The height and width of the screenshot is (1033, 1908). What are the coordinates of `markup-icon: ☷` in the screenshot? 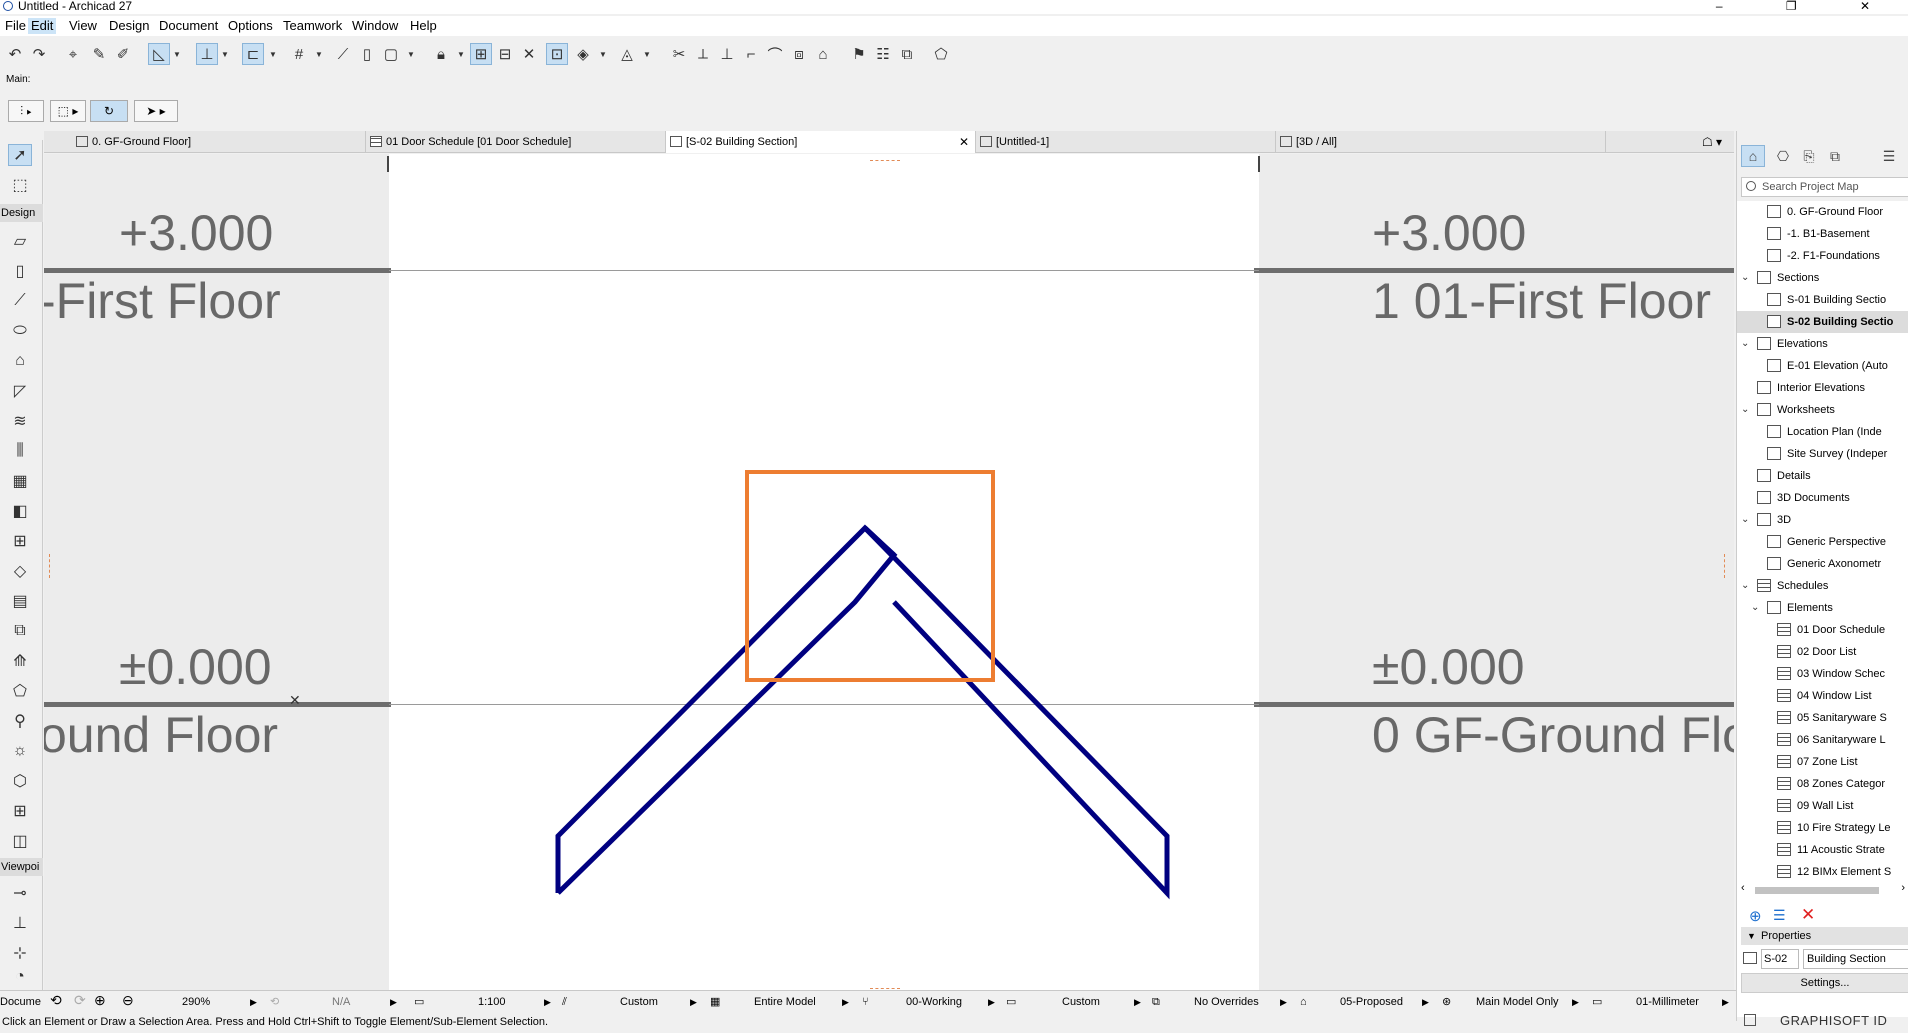 It's located at (883, 54).